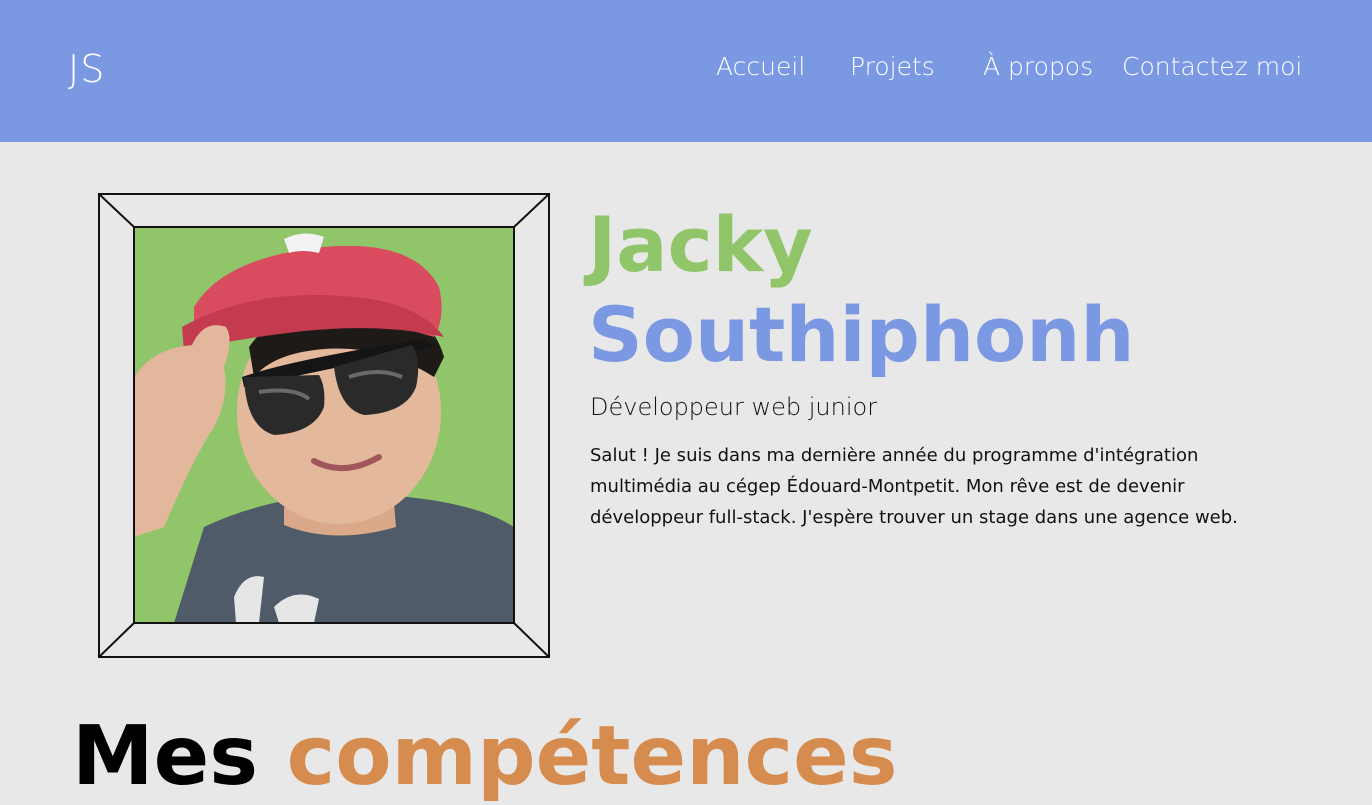  What do you see at coordinates (861, 334) in the screenshot?
I see `last-name-heading: Southiphonh` at bounding box center [861, 334].